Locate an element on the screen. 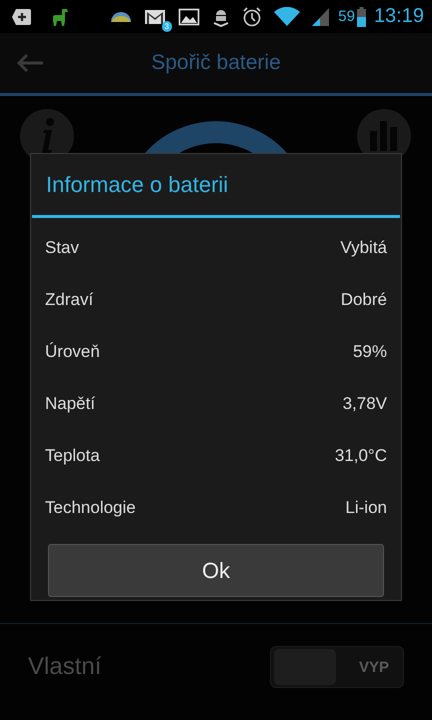 The image size is (432, 720). battery-icon is located at coordinates (361, 16).